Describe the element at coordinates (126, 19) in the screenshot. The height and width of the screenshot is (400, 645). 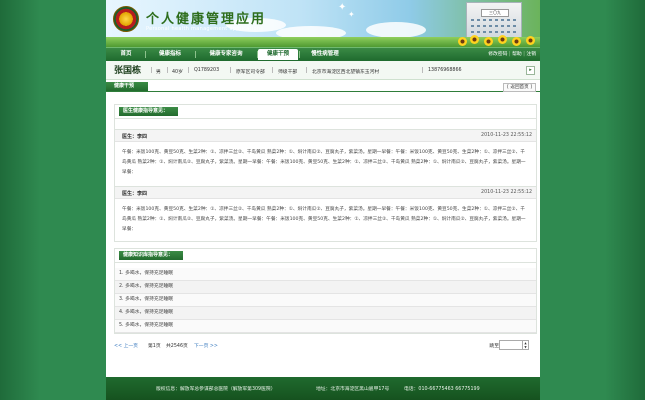
I see `hospital-logo` at that location.